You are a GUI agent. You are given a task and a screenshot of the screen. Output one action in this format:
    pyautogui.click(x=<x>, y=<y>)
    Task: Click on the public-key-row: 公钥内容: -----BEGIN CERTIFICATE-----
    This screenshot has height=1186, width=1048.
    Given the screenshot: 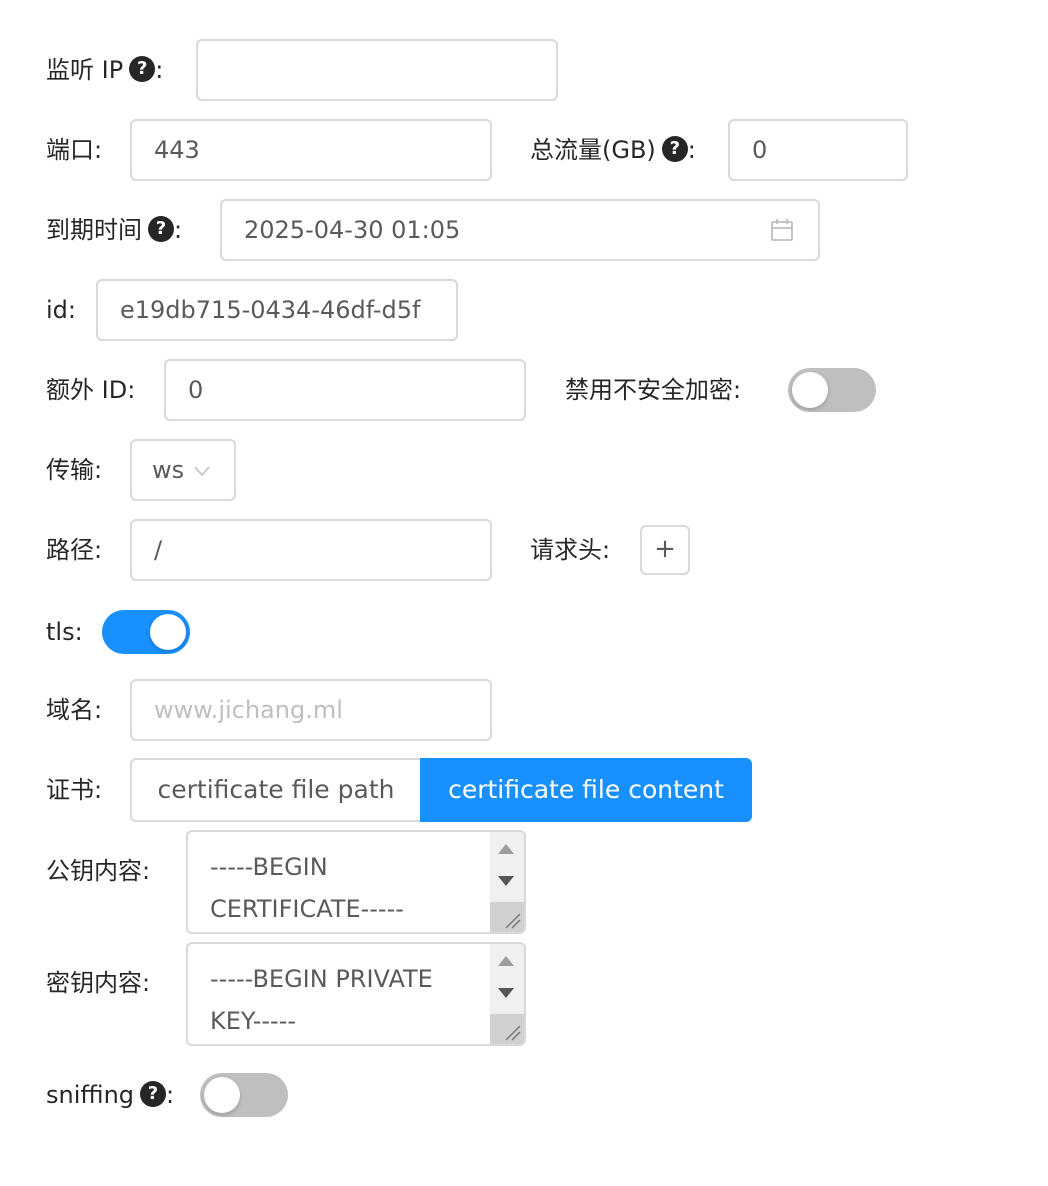 What is the action you would take?
    pyautogui.click(x=524, y=882)
    